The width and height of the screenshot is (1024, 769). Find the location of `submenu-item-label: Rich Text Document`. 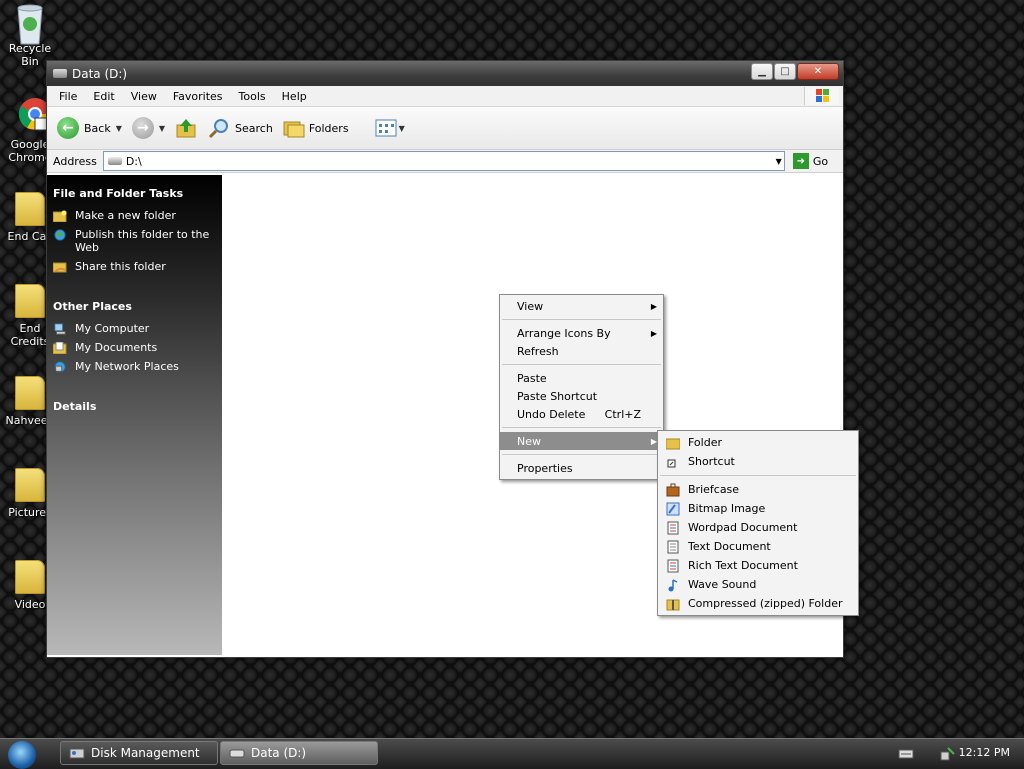

submenu-item-label: Rich Text Document is located at coordinates (743, 565).